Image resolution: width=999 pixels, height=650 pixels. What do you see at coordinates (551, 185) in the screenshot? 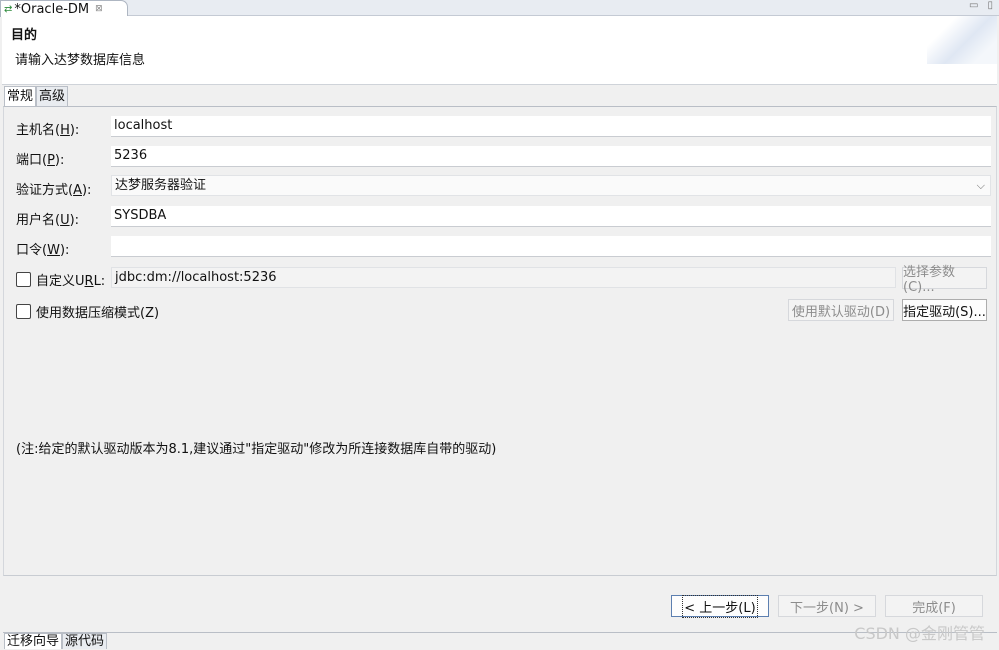
I see `auth-method-select: 达梦服务器验证 ⌵` at bounding box center [551, 185].